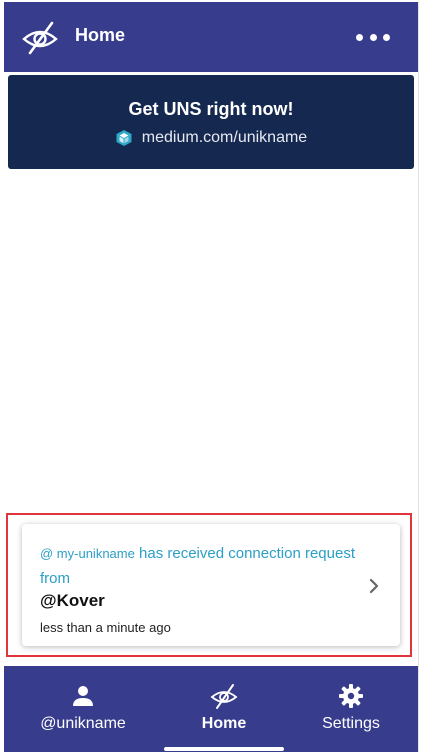 This screenshot has width=421, height=754. Describe the element at coordinates (211, 122) in the screenshot. I see `promo-banner: Get UNS right now! medium.com/unikname` at that location.